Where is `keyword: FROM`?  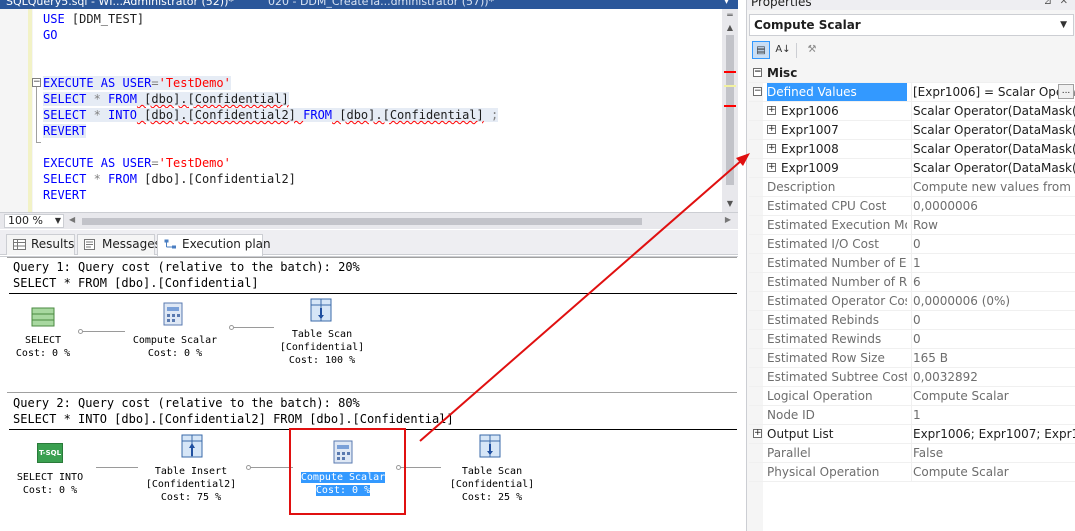 keyword: FROM is located at coordinates (318, 115).